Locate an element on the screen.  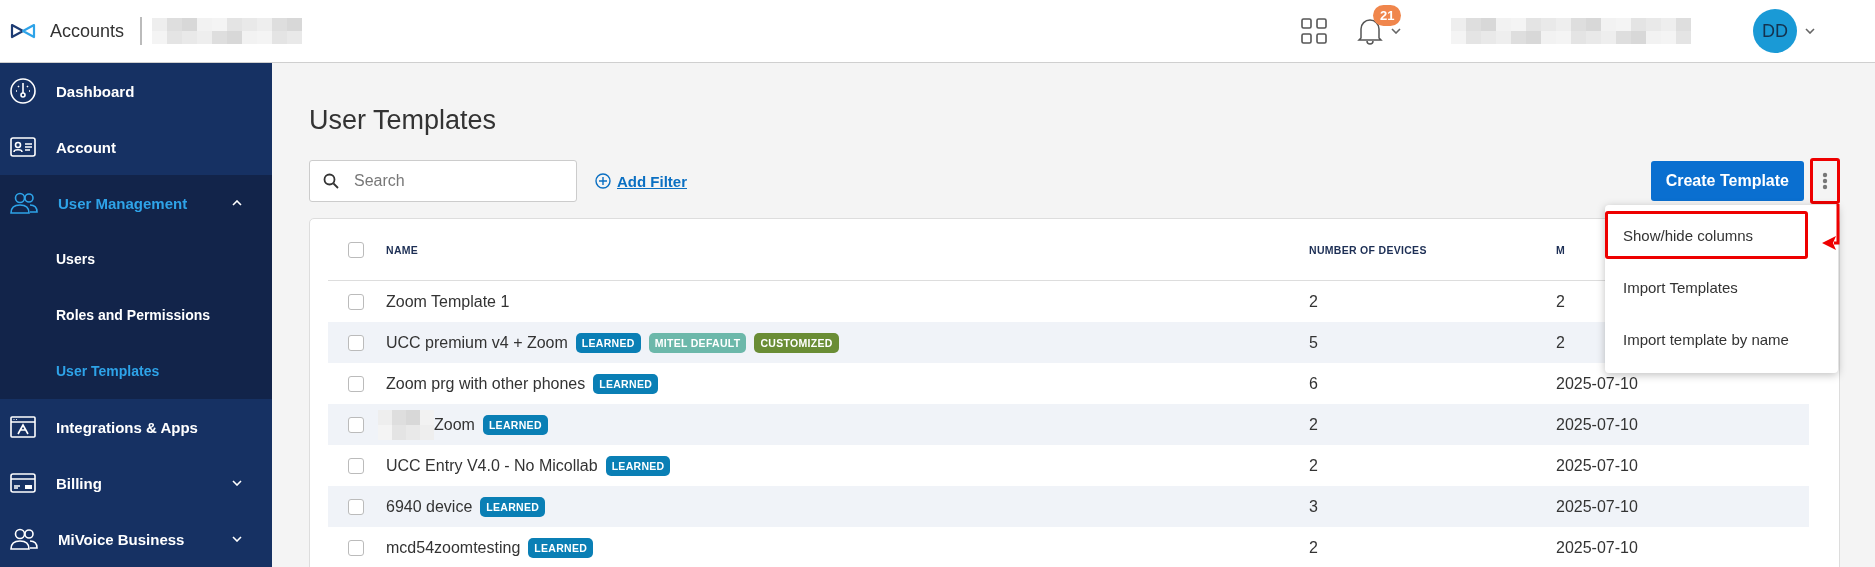
page-title: User Templates is located at coordinates (403, 120).